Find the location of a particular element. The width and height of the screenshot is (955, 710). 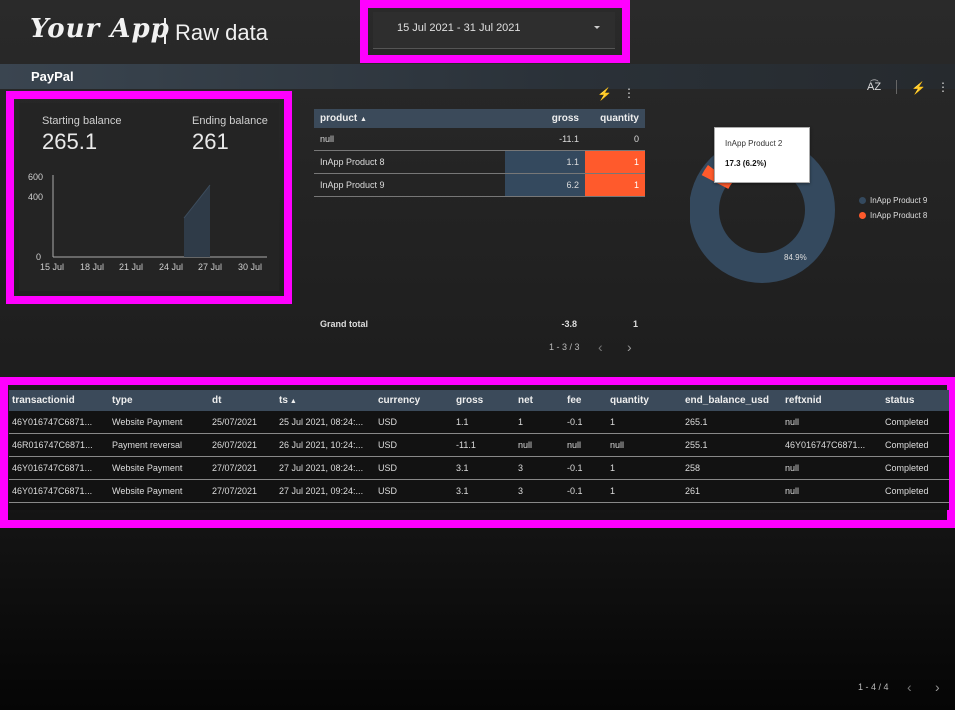

cell-end-balance-usd: 255.1 is located at coordinates (732, 445).